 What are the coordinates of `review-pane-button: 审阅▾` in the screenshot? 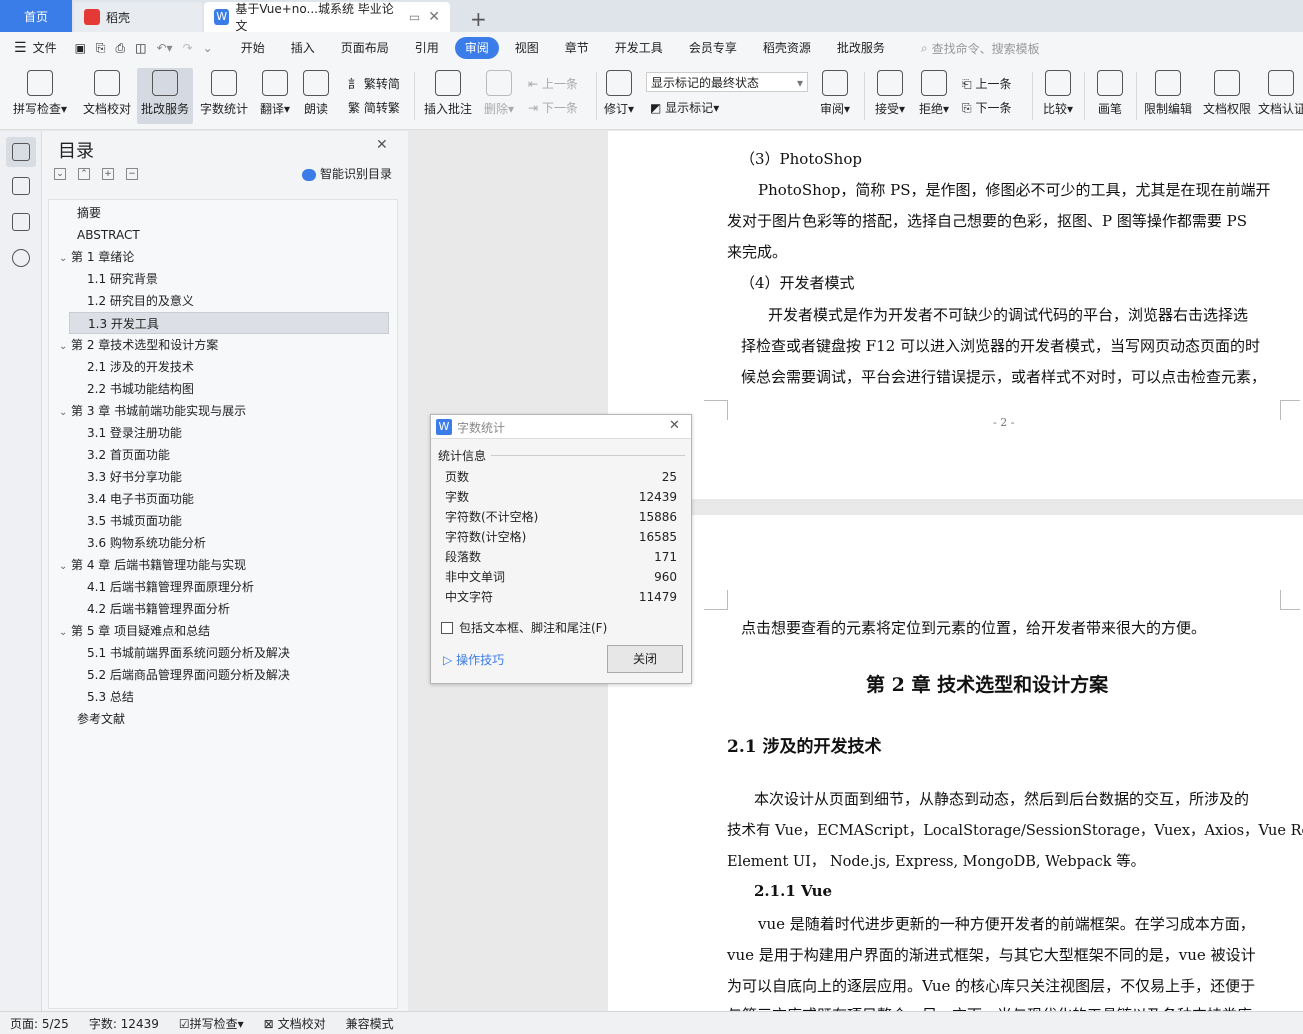 It's located at (835, 96).